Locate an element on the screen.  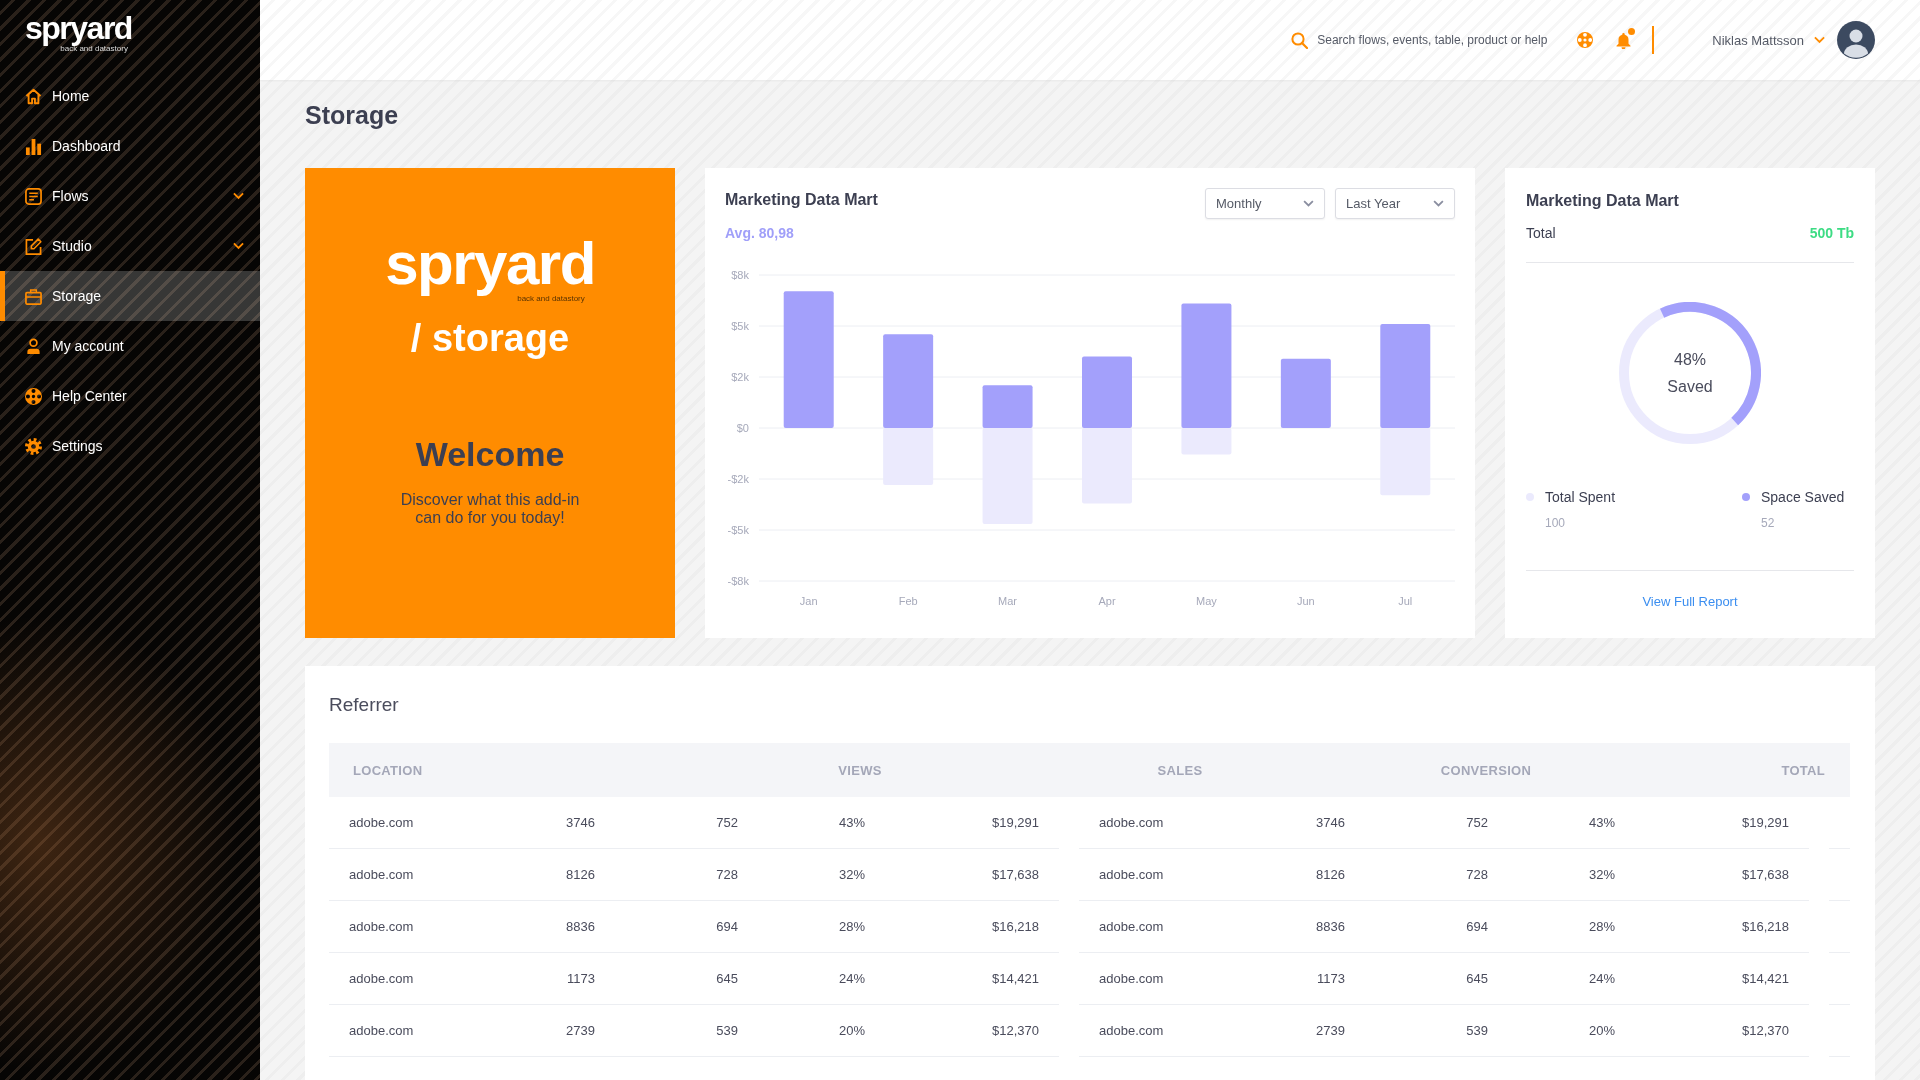
card-title: Marketing Data Mart is located at coordinates (801, 200).